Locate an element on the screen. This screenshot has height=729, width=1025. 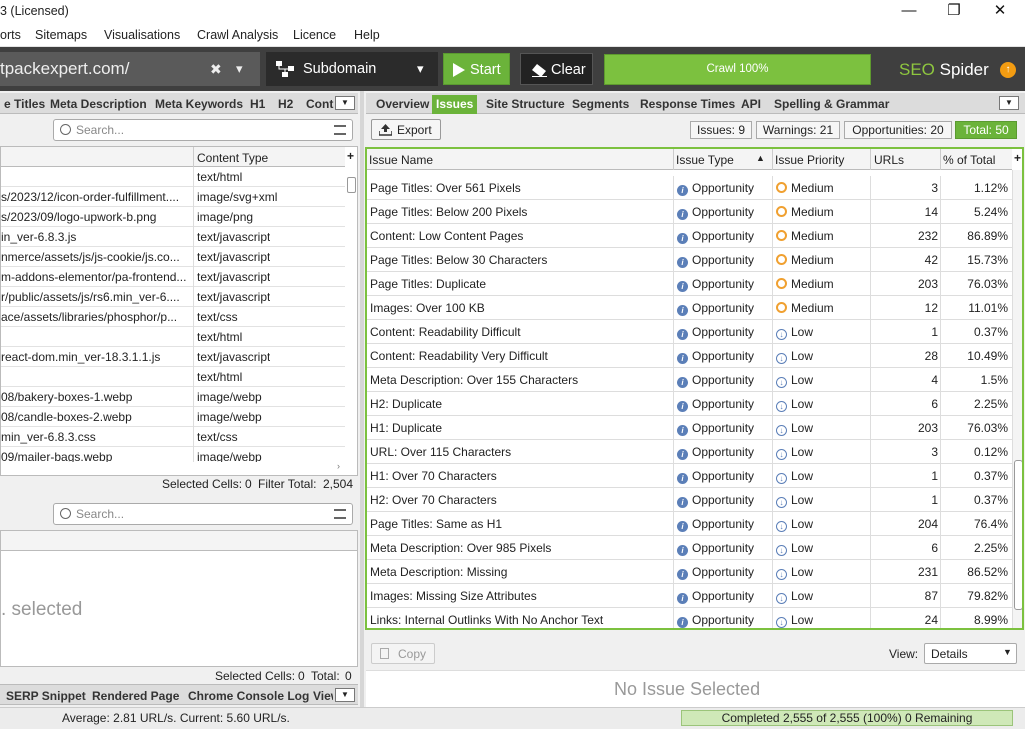
tab-meta-keywords: Meta Keywords is located at coordinates (199, 104).